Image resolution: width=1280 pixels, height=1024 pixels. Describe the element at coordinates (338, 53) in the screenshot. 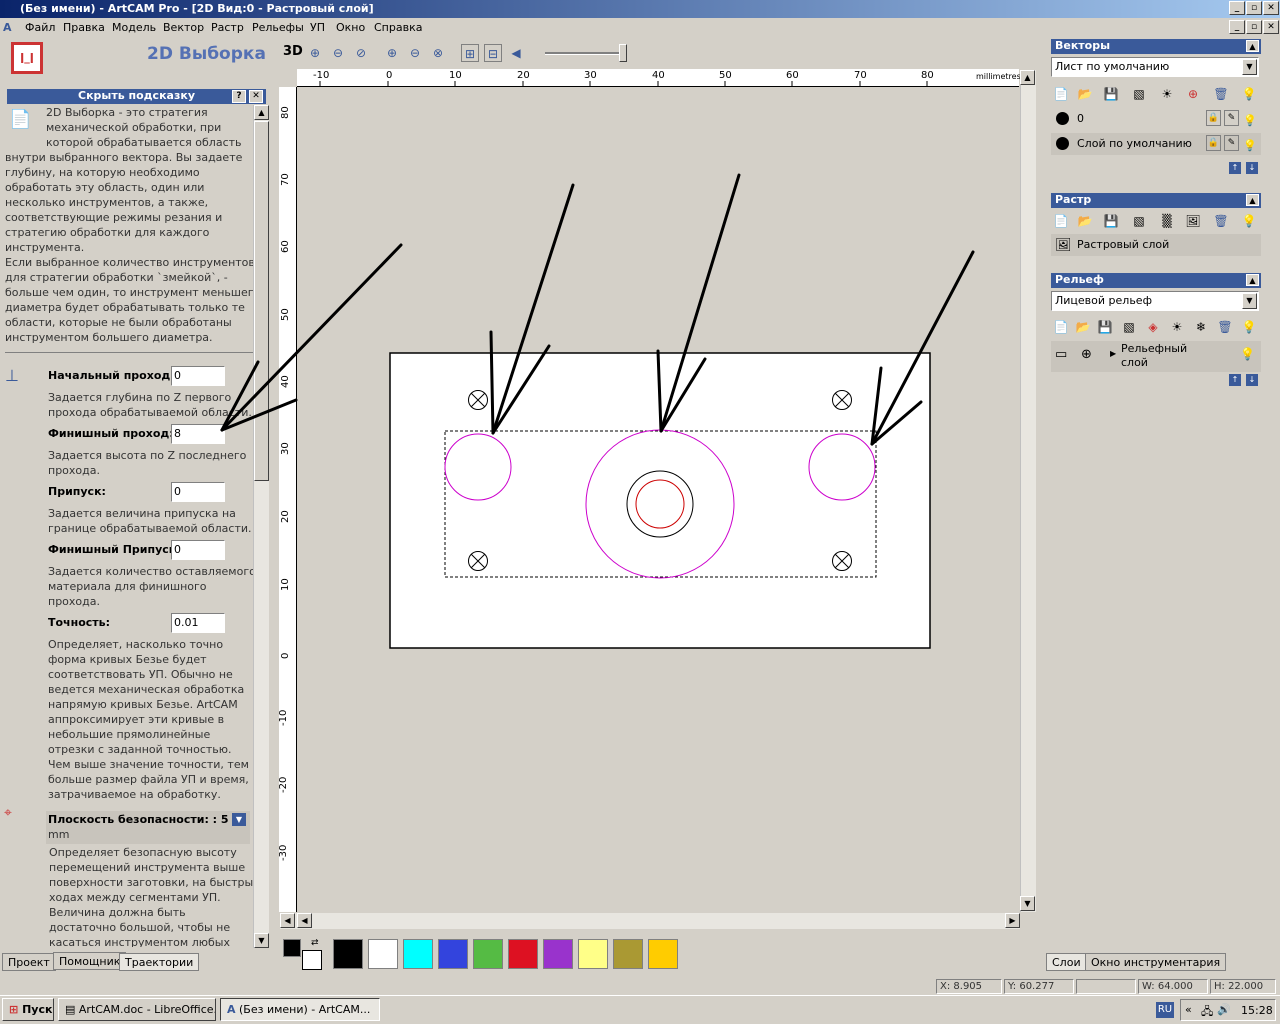

I see `zoom-out-icon: ⊖` at that location.